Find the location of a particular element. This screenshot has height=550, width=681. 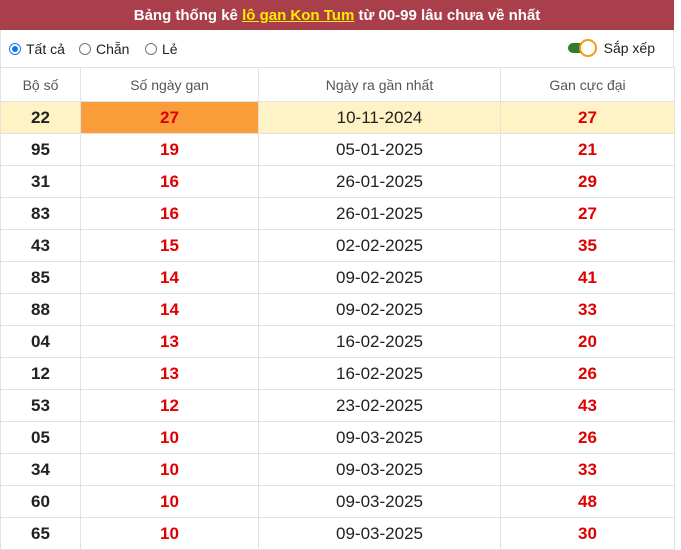

table-row: 95 19 05-01-2025 21 is located at coordinates (337, 149).